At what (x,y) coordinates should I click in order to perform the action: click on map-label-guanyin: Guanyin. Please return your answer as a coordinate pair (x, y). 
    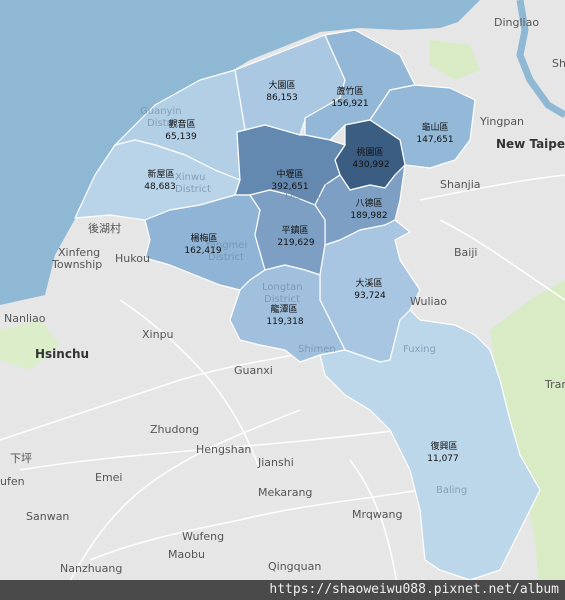
    Looking at the image, I should click on (161, 111).